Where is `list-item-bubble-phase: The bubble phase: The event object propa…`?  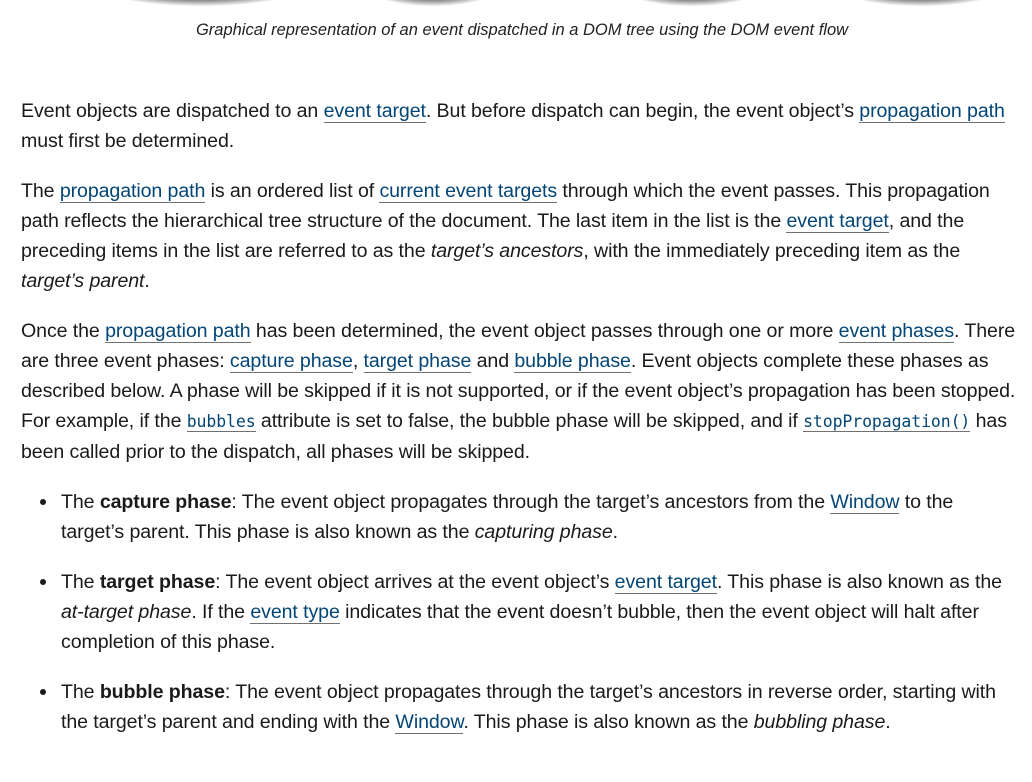
list-item-bubble-phase: The bubble phase: The event object propa… is located at coordinates (530, 707).